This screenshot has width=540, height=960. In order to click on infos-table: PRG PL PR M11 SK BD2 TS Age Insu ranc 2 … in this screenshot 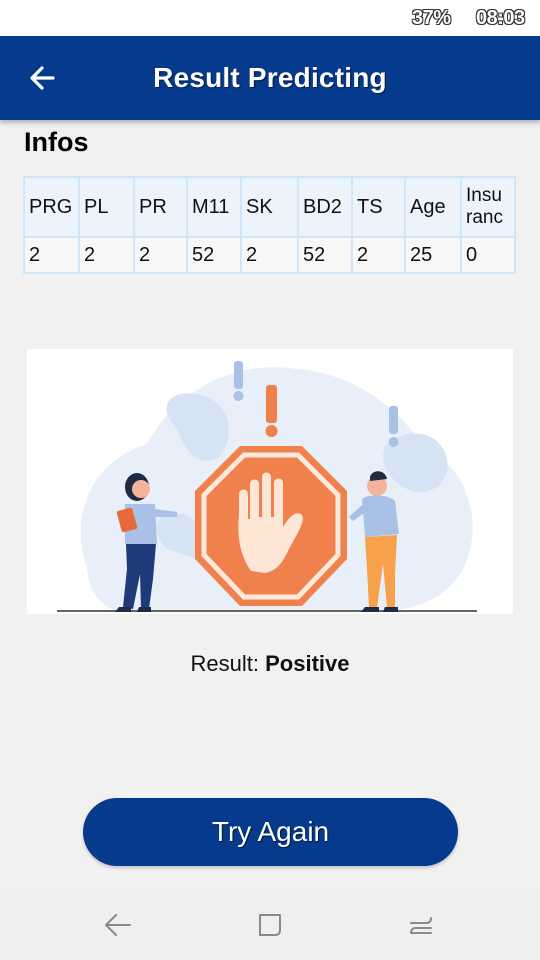, I will do `click(269, 225)`.